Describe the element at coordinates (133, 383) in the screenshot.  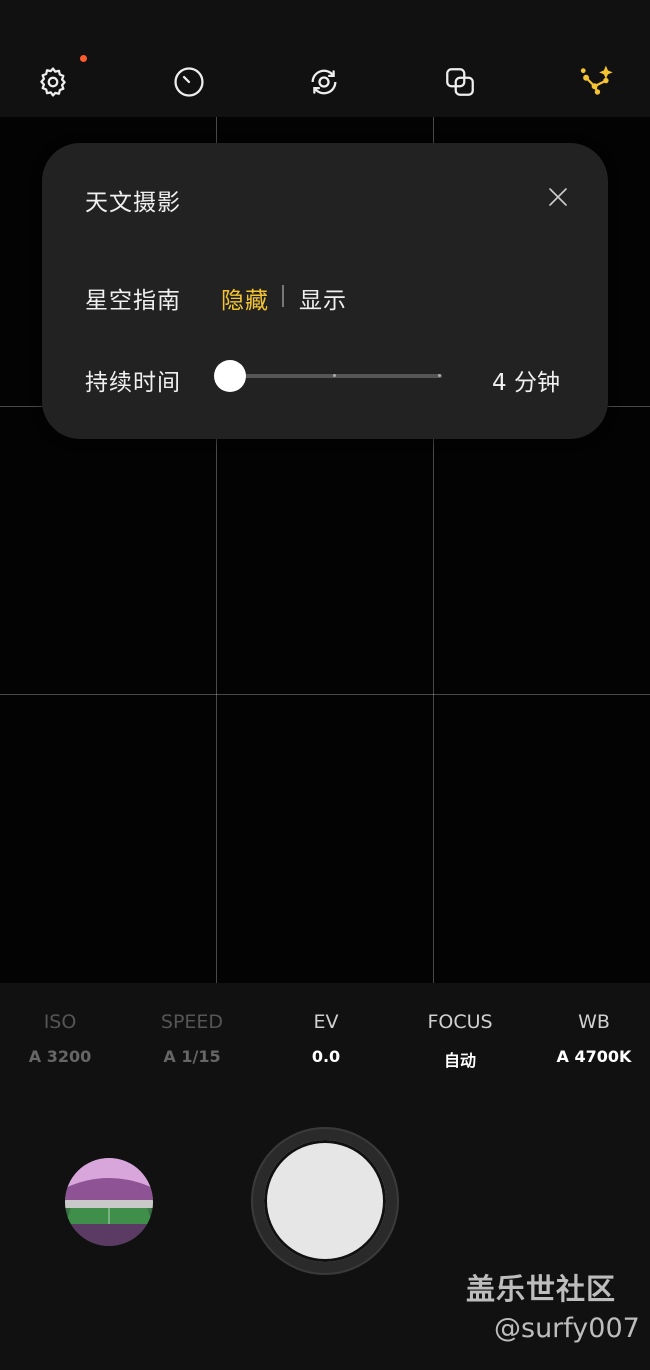
I see `duration-label: 持续时间` at that location.